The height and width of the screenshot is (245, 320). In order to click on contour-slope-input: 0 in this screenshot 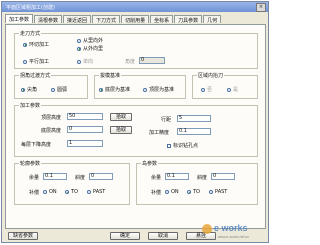, I will do `click(101, 176)`.